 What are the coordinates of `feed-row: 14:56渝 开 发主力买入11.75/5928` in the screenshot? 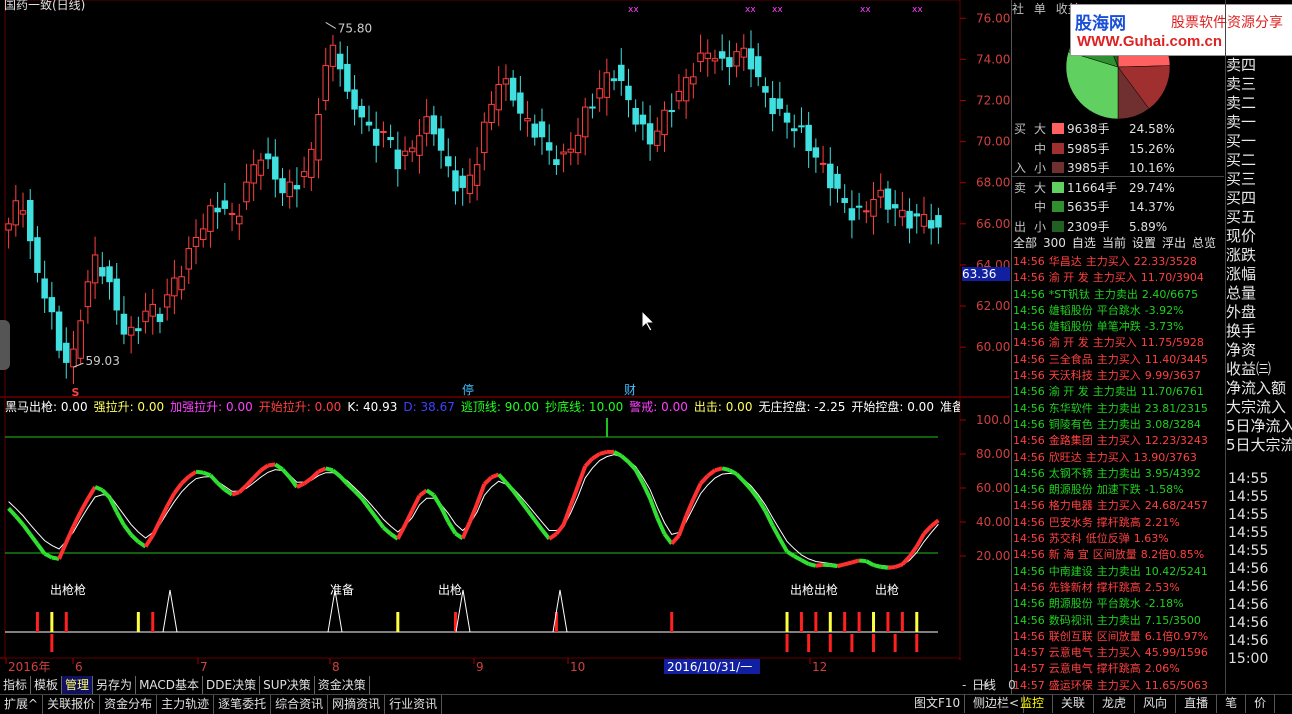 It's located at (1119, 343).